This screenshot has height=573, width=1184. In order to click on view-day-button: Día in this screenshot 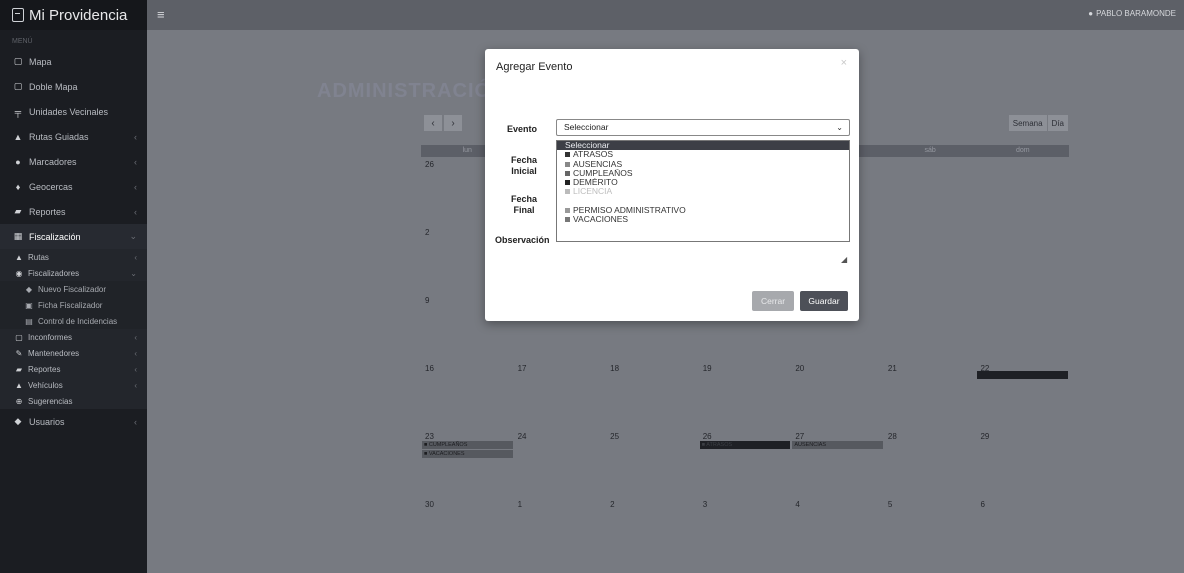, I will do `click(1057, 123)`.